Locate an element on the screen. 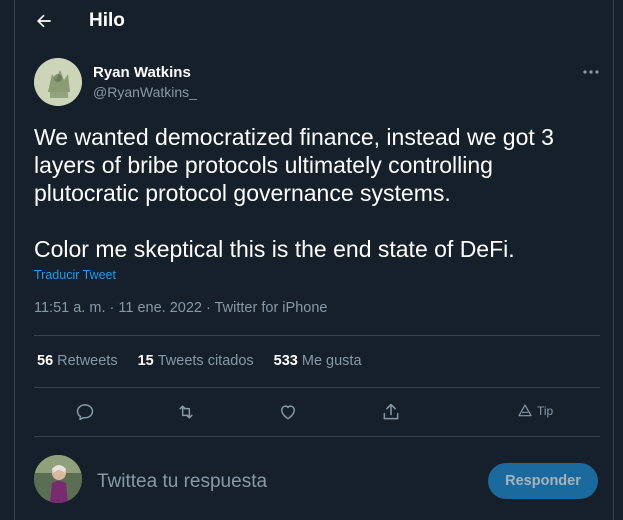 This screenshot has height=520, width=623. tweet-actions-bar: Tip is located at coordinates (314, 412).